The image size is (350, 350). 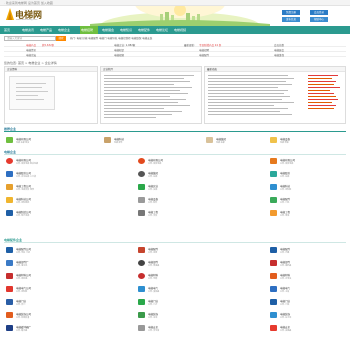 I want to click on publish-button: 发布信息, so click(x=291, y=19).